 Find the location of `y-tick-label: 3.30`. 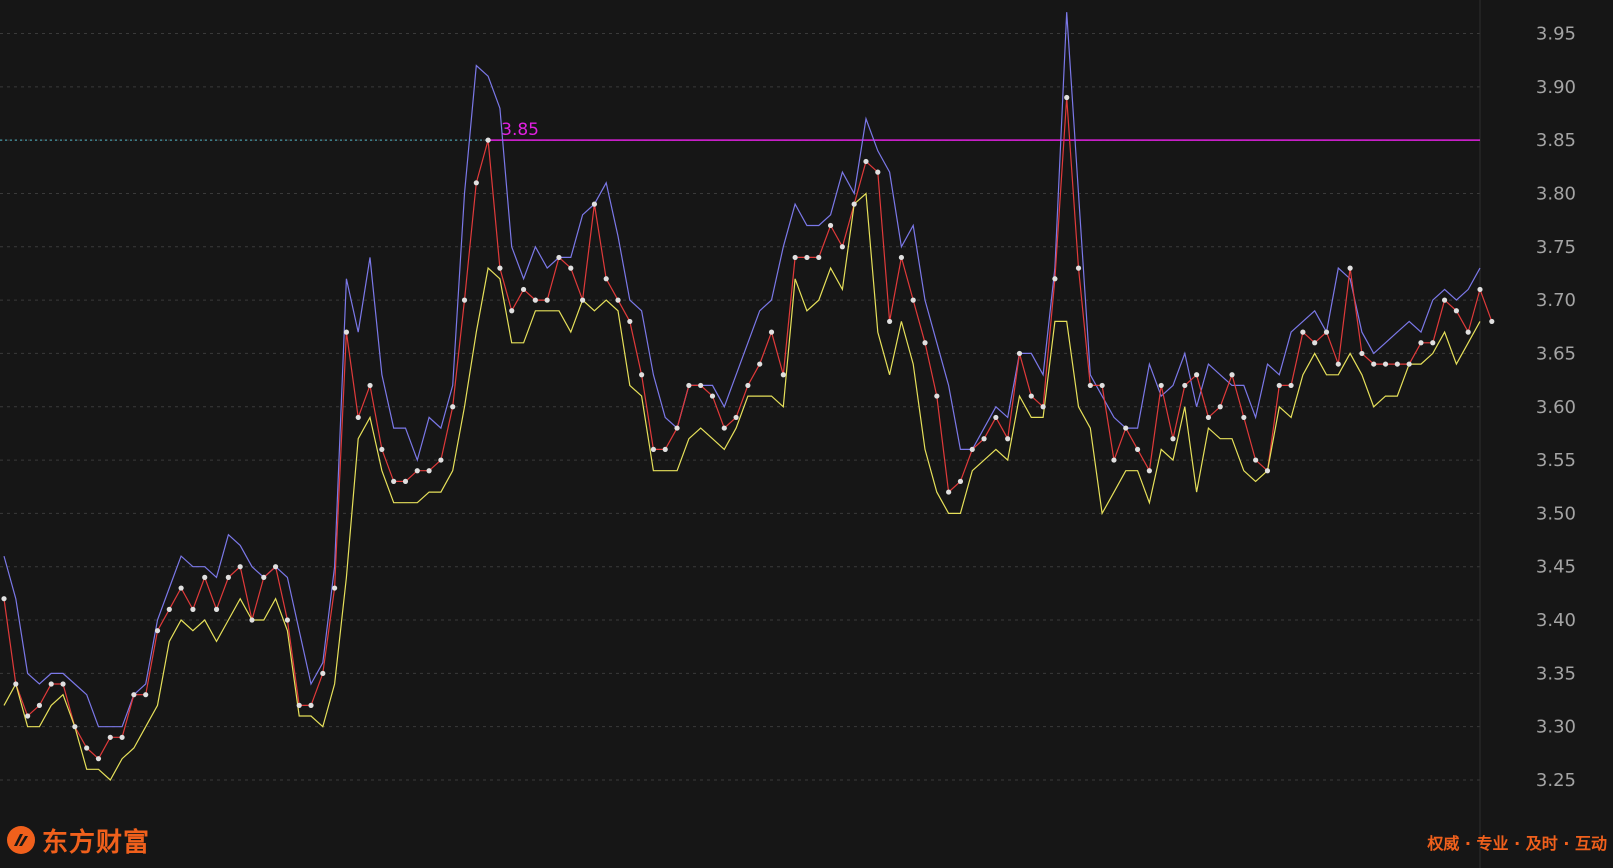

y-tick-label: 3.30 is located at coordinates (1556, 727).